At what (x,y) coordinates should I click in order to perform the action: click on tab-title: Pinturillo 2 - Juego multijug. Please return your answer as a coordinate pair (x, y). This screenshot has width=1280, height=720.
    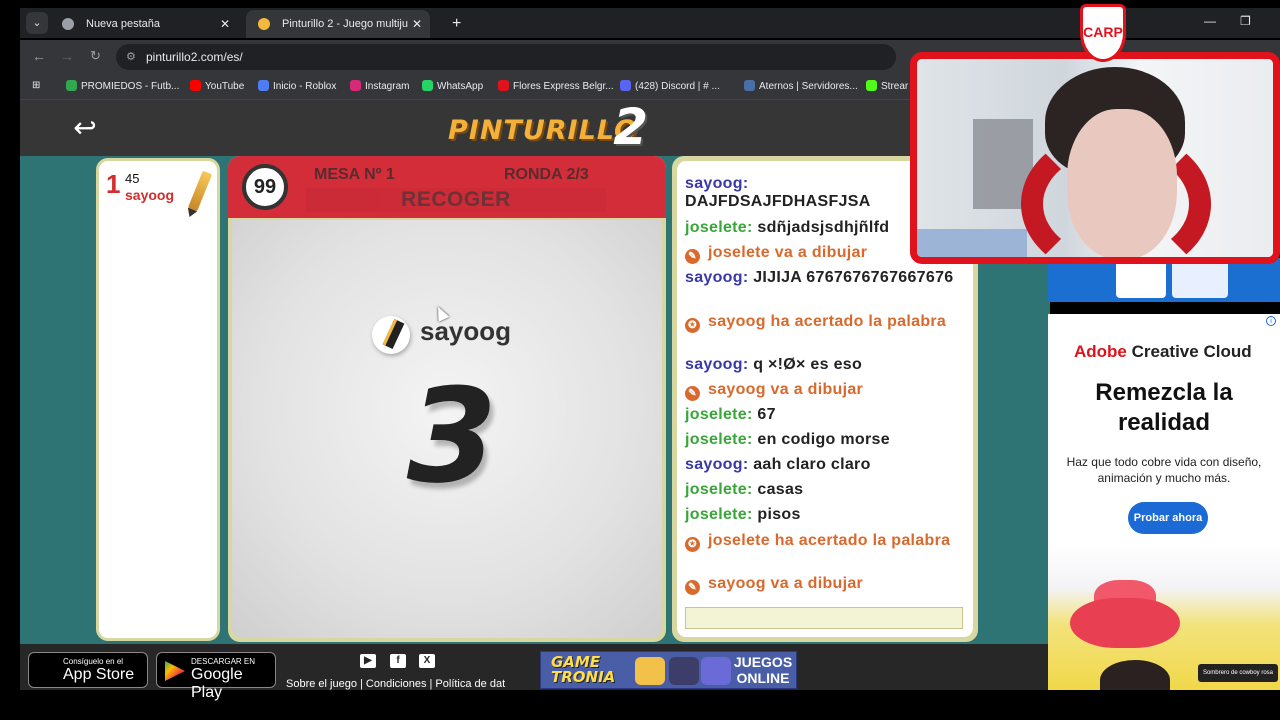
    Looking at the image, I should click on (348, 24).